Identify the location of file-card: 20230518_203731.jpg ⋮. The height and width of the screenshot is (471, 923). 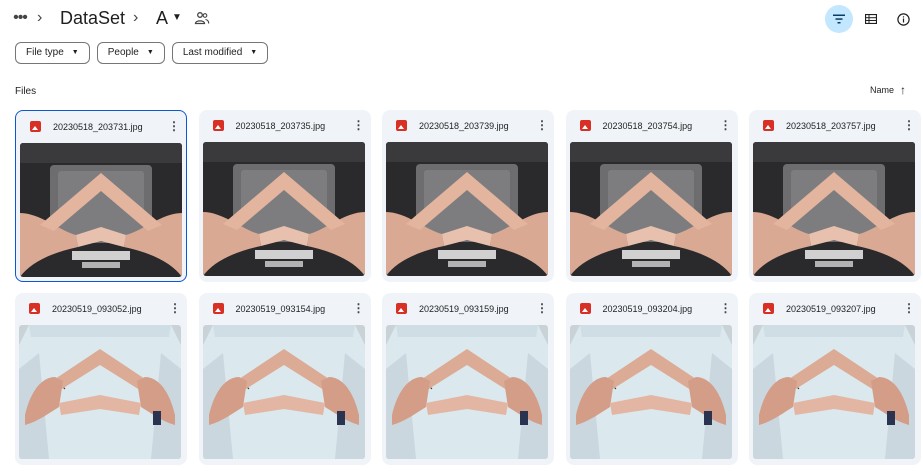
(101, 196).